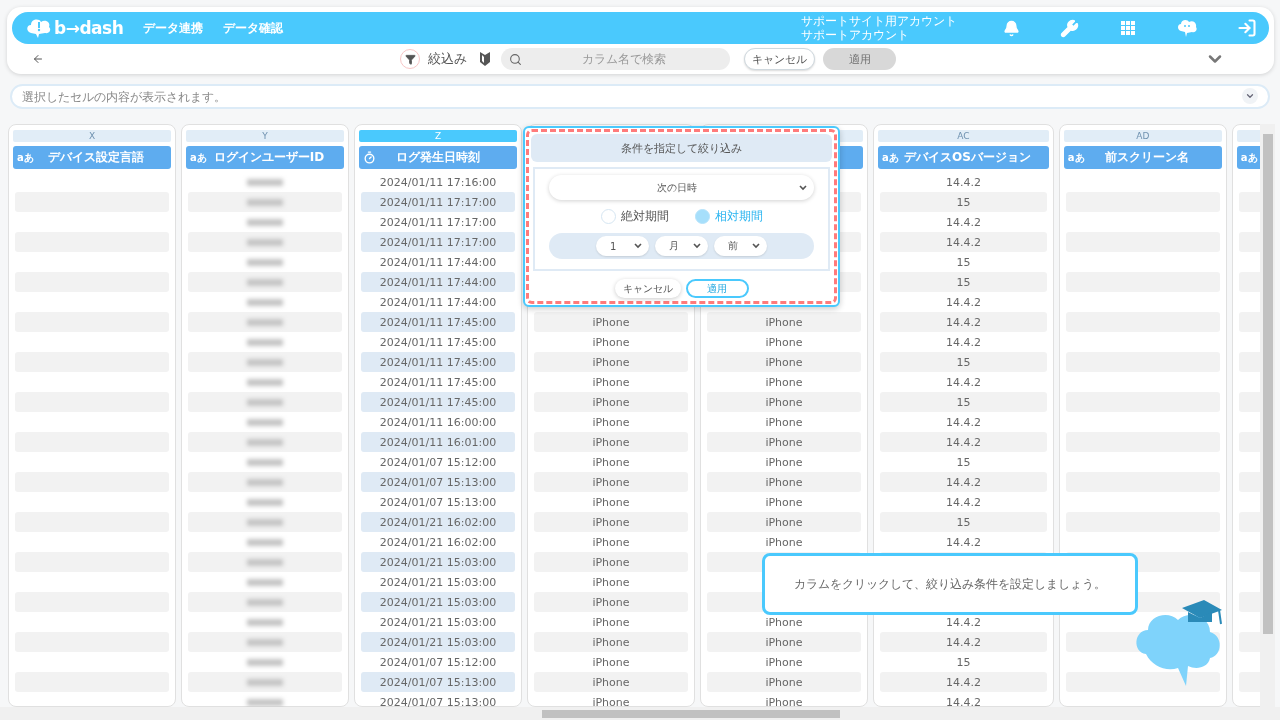  What do you see at coordinates (681, 187) in the screenshot?
I see `condition-select: 次の日時` at bounding box center [681, 187].